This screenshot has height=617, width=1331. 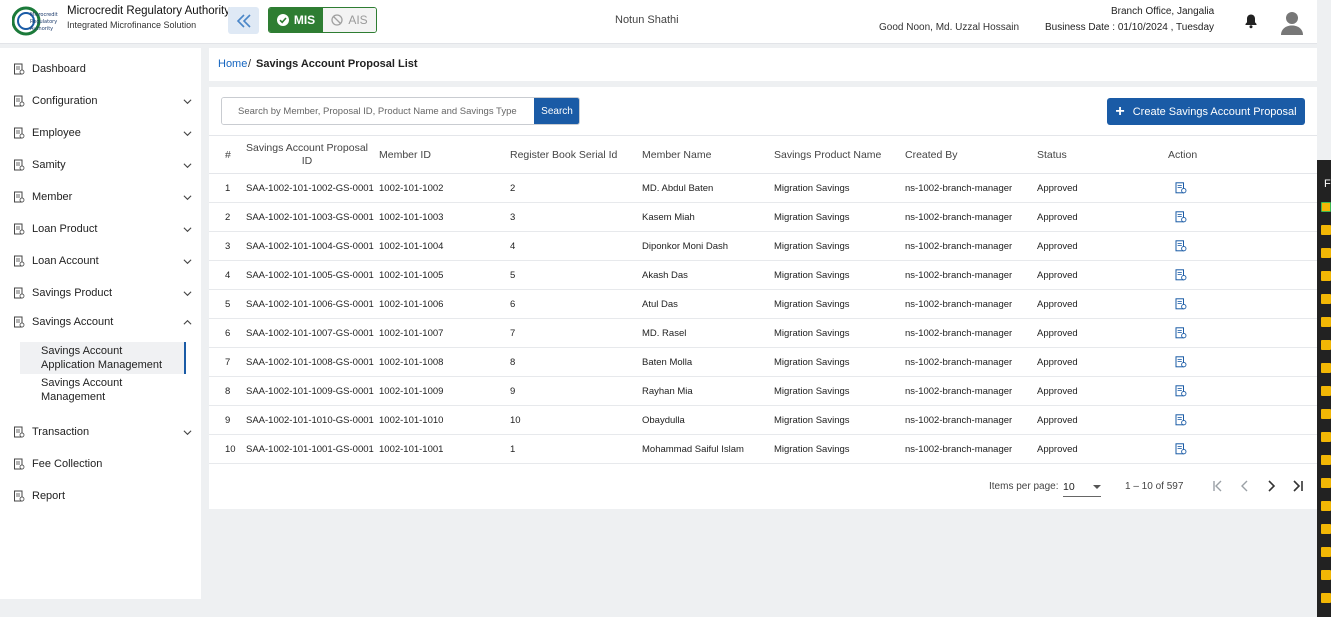 I want to click on sidebar-item-member: Member, so click(x=100, y=197).